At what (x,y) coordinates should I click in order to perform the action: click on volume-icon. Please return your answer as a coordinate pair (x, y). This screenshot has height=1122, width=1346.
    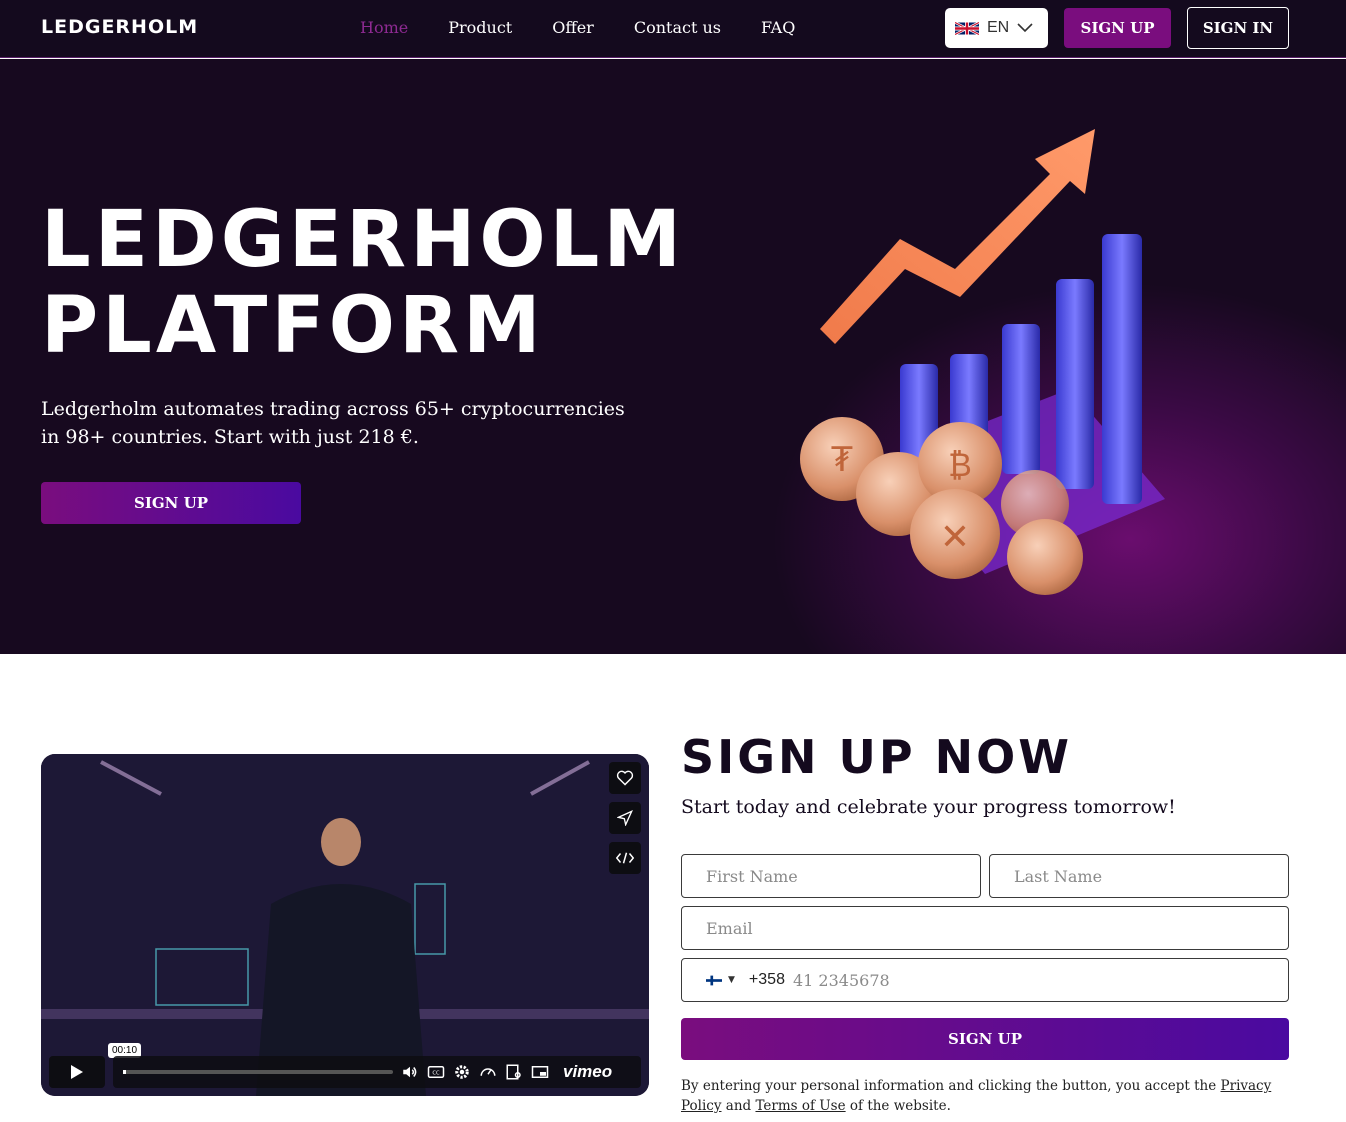
    Looking at the image, I should click on (410, 1072).